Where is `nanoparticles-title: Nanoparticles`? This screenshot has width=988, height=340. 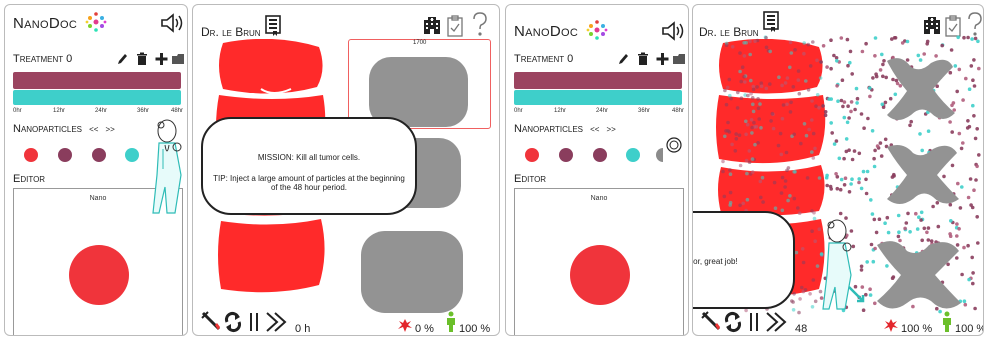 nanoparticles-title: Nanoparticles is located at coordinates (47, 129).